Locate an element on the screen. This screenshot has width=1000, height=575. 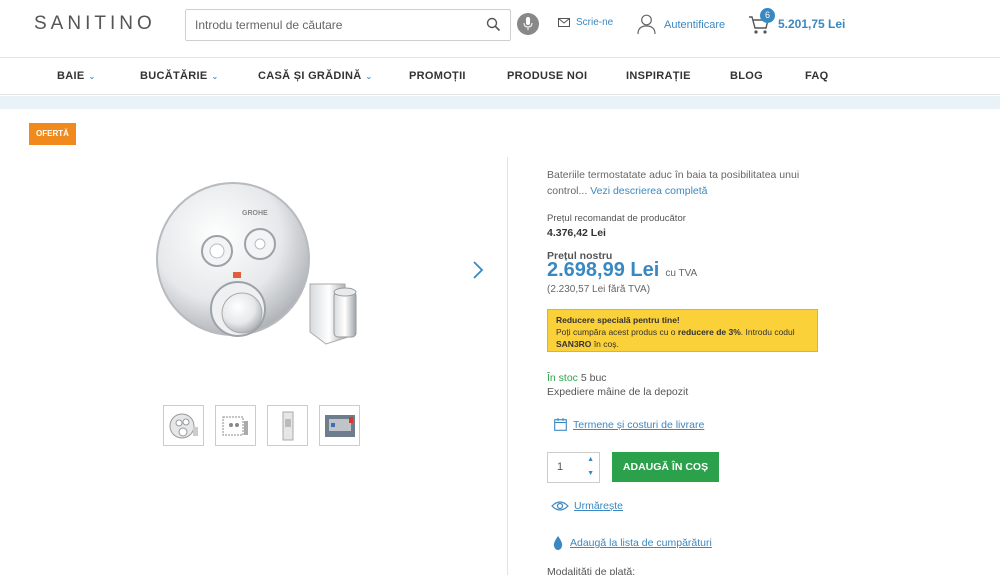
delivery-terms-link: Termene și costuri de livrare is located at coordinates (629, 424).